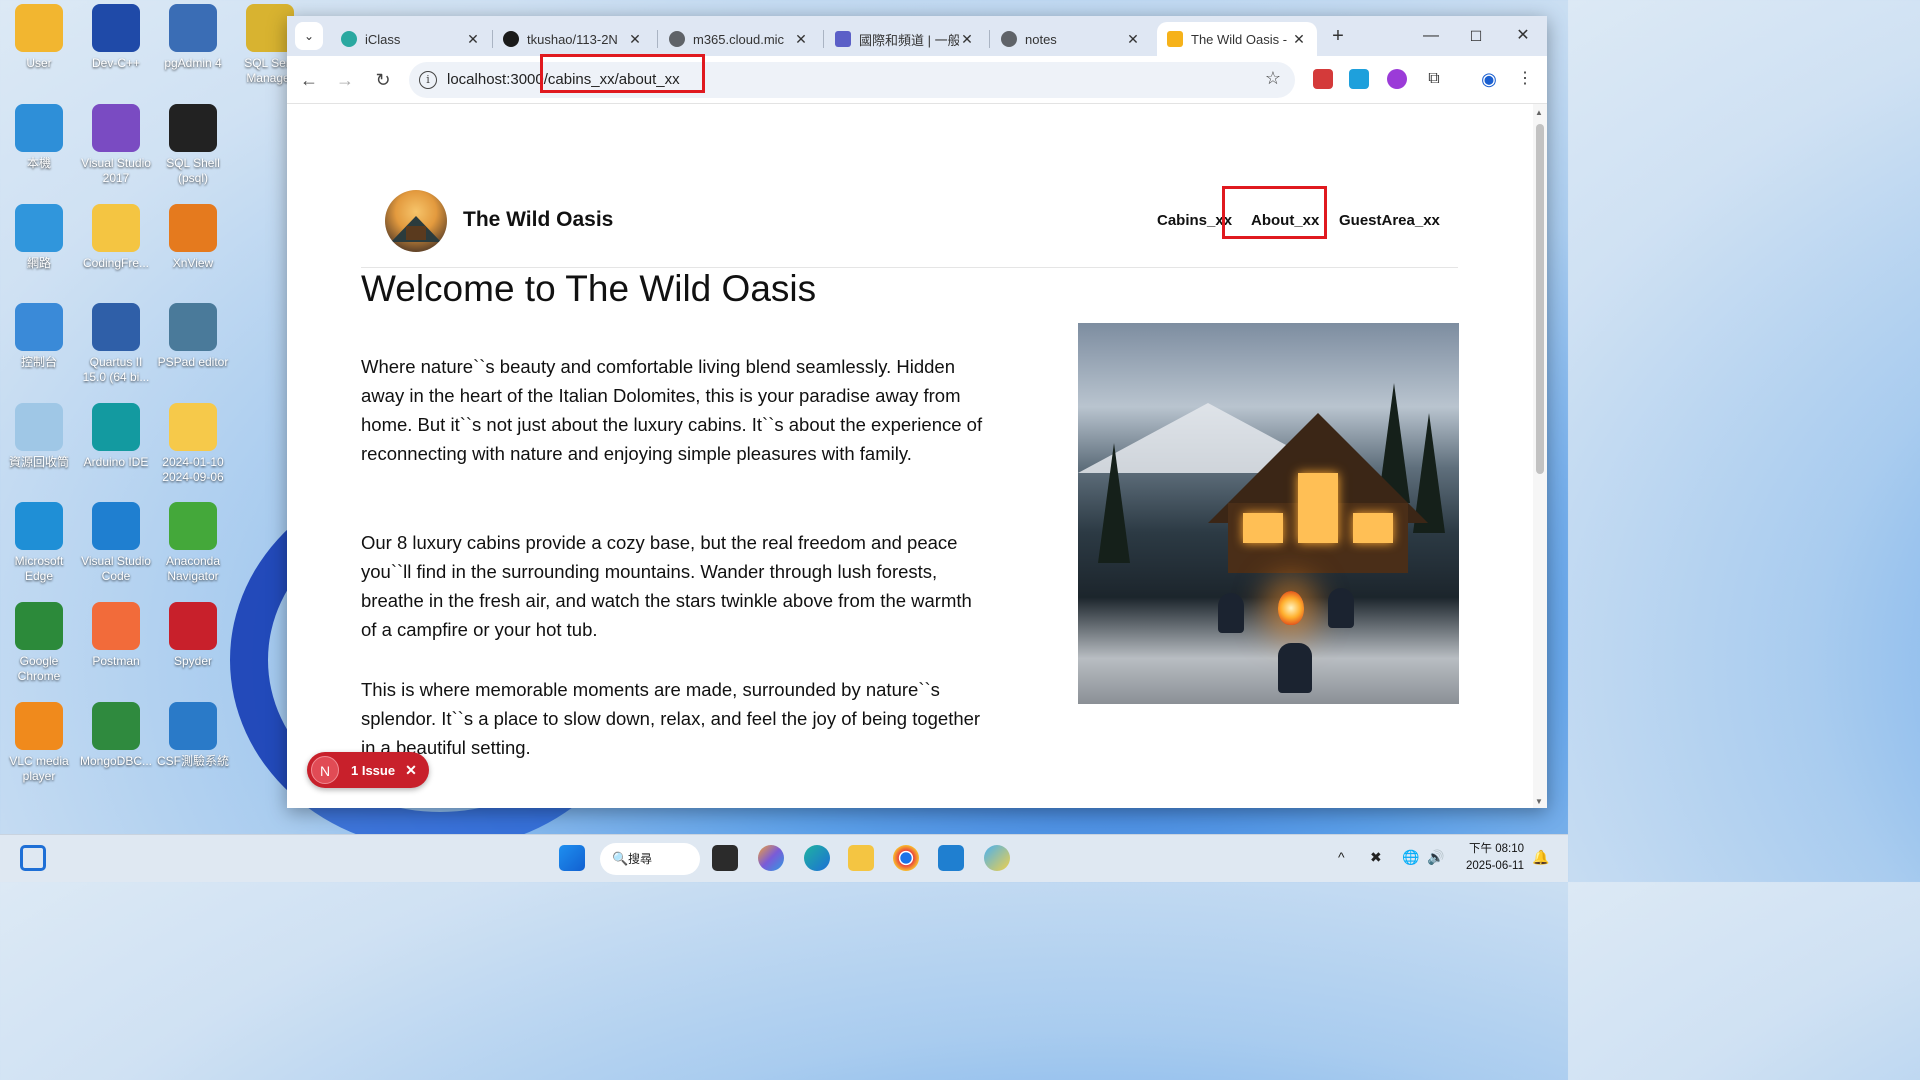 This screenshot has height=1080, width=1920. I want to click on minimize-icon: —, so click(1431, 36).